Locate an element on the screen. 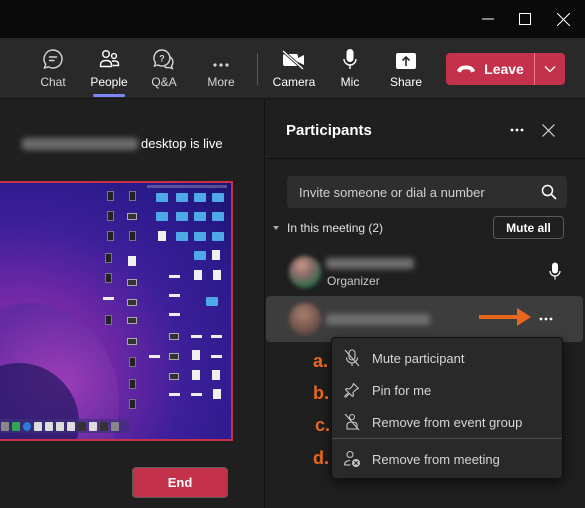 This screenshot has height=508, width=585. panel-header: Participants is located at coordinates (425, 129).